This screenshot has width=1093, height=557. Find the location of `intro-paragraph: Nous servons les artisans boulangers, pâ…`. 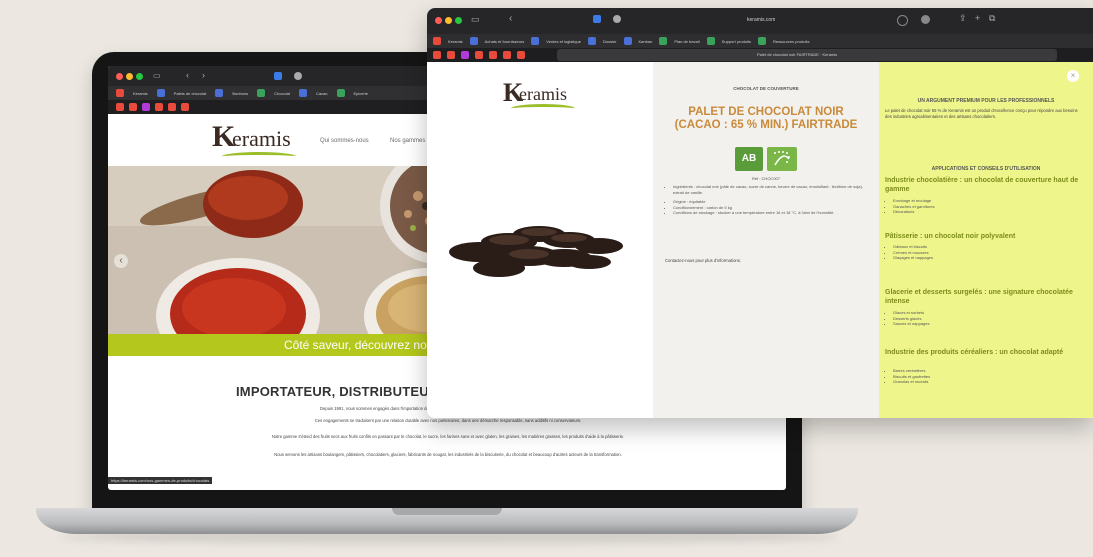

intro-paragraph: Nous servons les artisans boulangers, pâ… is located at coordinates (448, 454).